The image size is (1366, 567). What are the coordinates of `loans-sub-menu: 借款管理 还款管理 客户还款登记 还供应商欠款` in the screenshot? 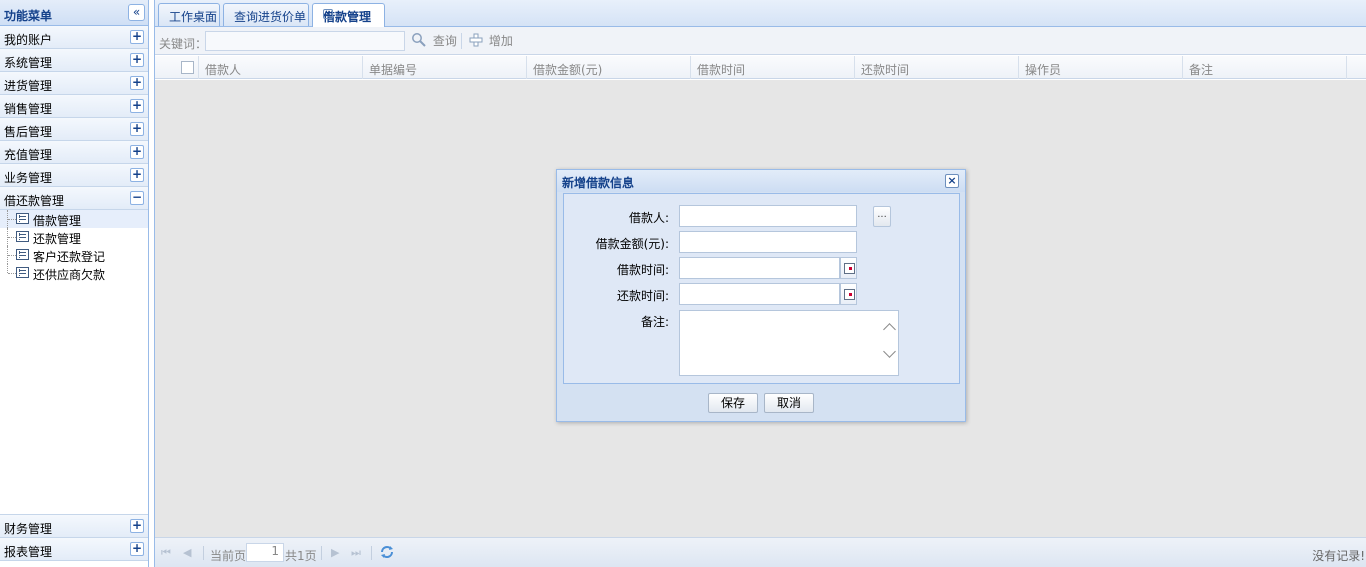 It's located at (74, 362).